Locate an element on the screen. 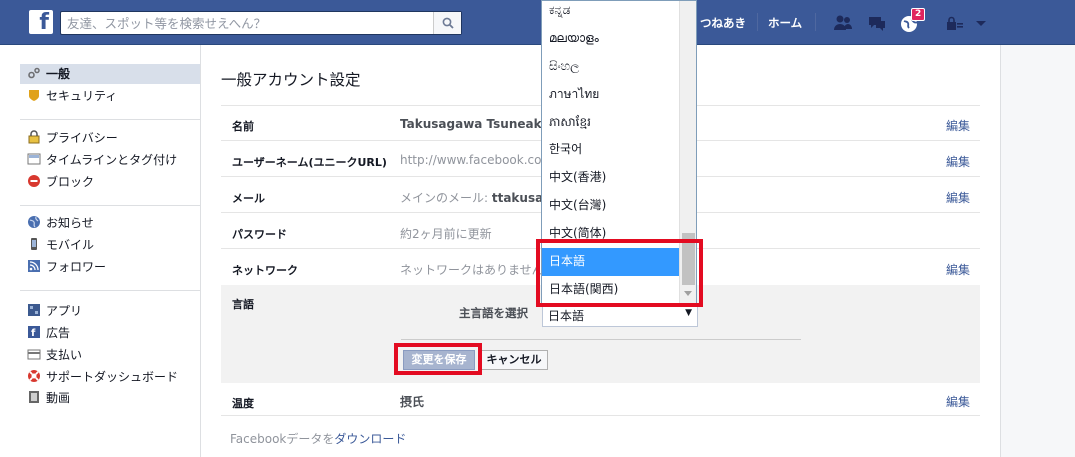 This screenshot has height=457, width=1075. search-box is located at coordinates (261, 23).